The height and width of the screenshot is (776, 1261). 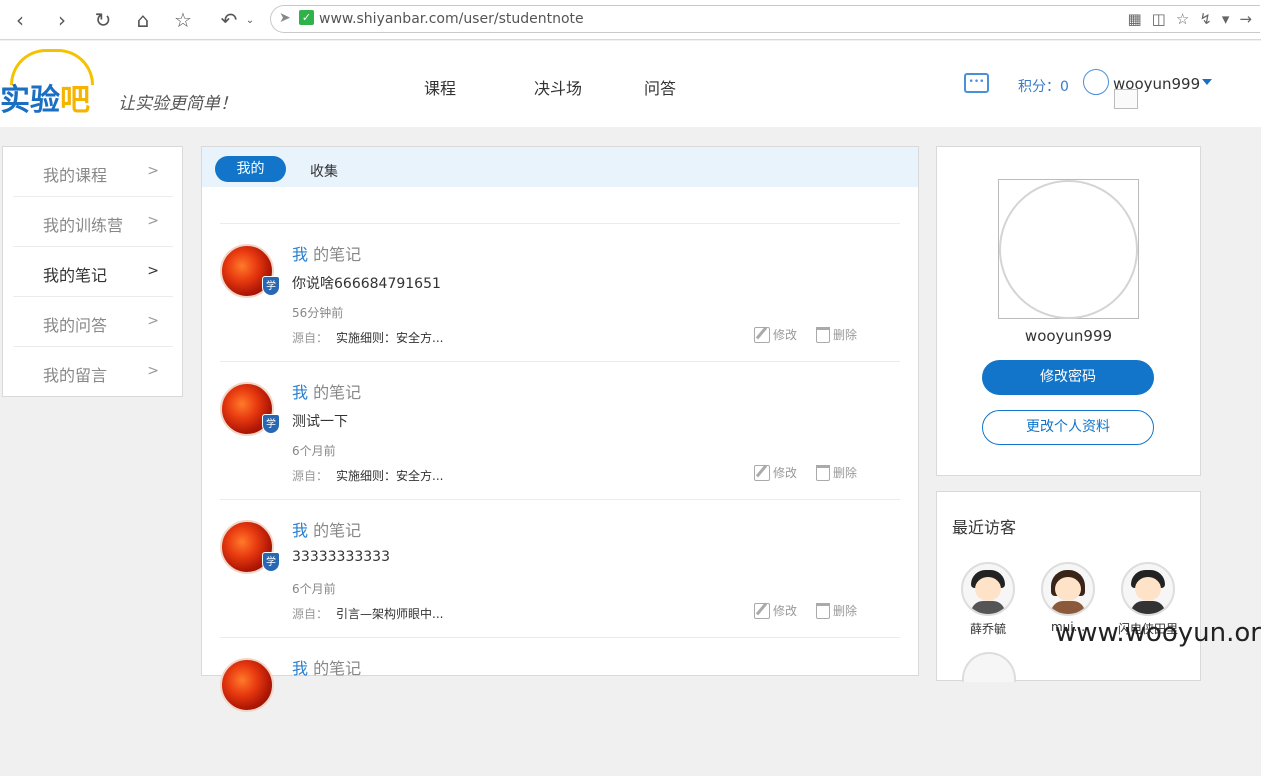 What do you see at coordinates (324, 171) in the screenshot?
I see `tab-favorites: 收集` at bounding box center [324, 171].